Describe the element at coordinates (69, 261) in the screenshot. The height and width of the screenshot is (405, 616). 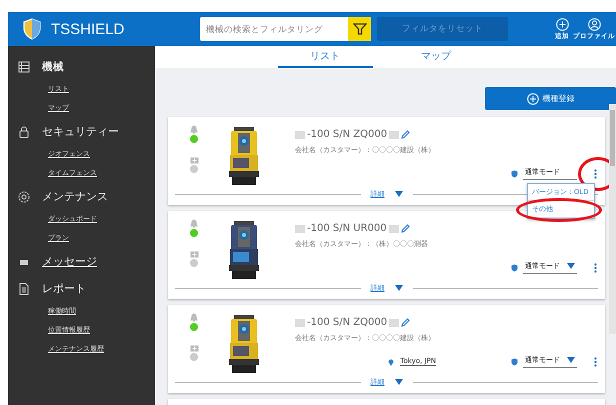
I see `sidebar-section: メッセージ` at that location.